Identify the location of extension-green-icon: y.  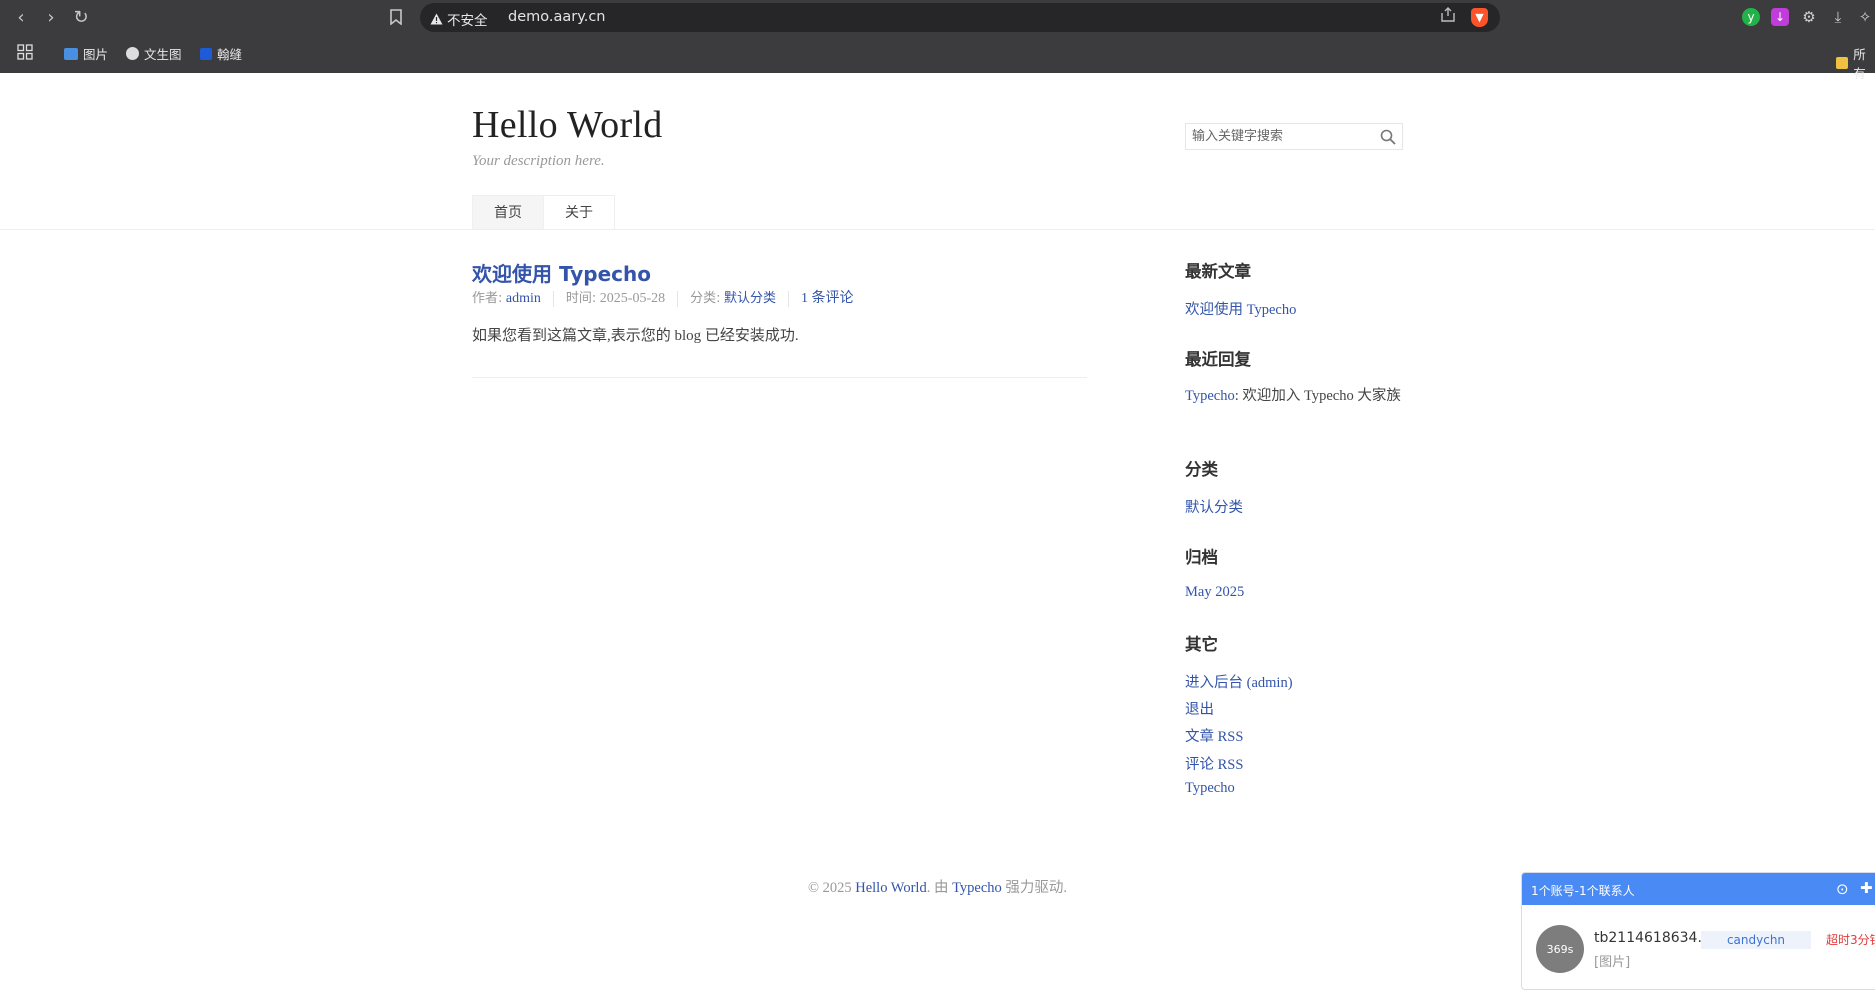
(1751, 17).